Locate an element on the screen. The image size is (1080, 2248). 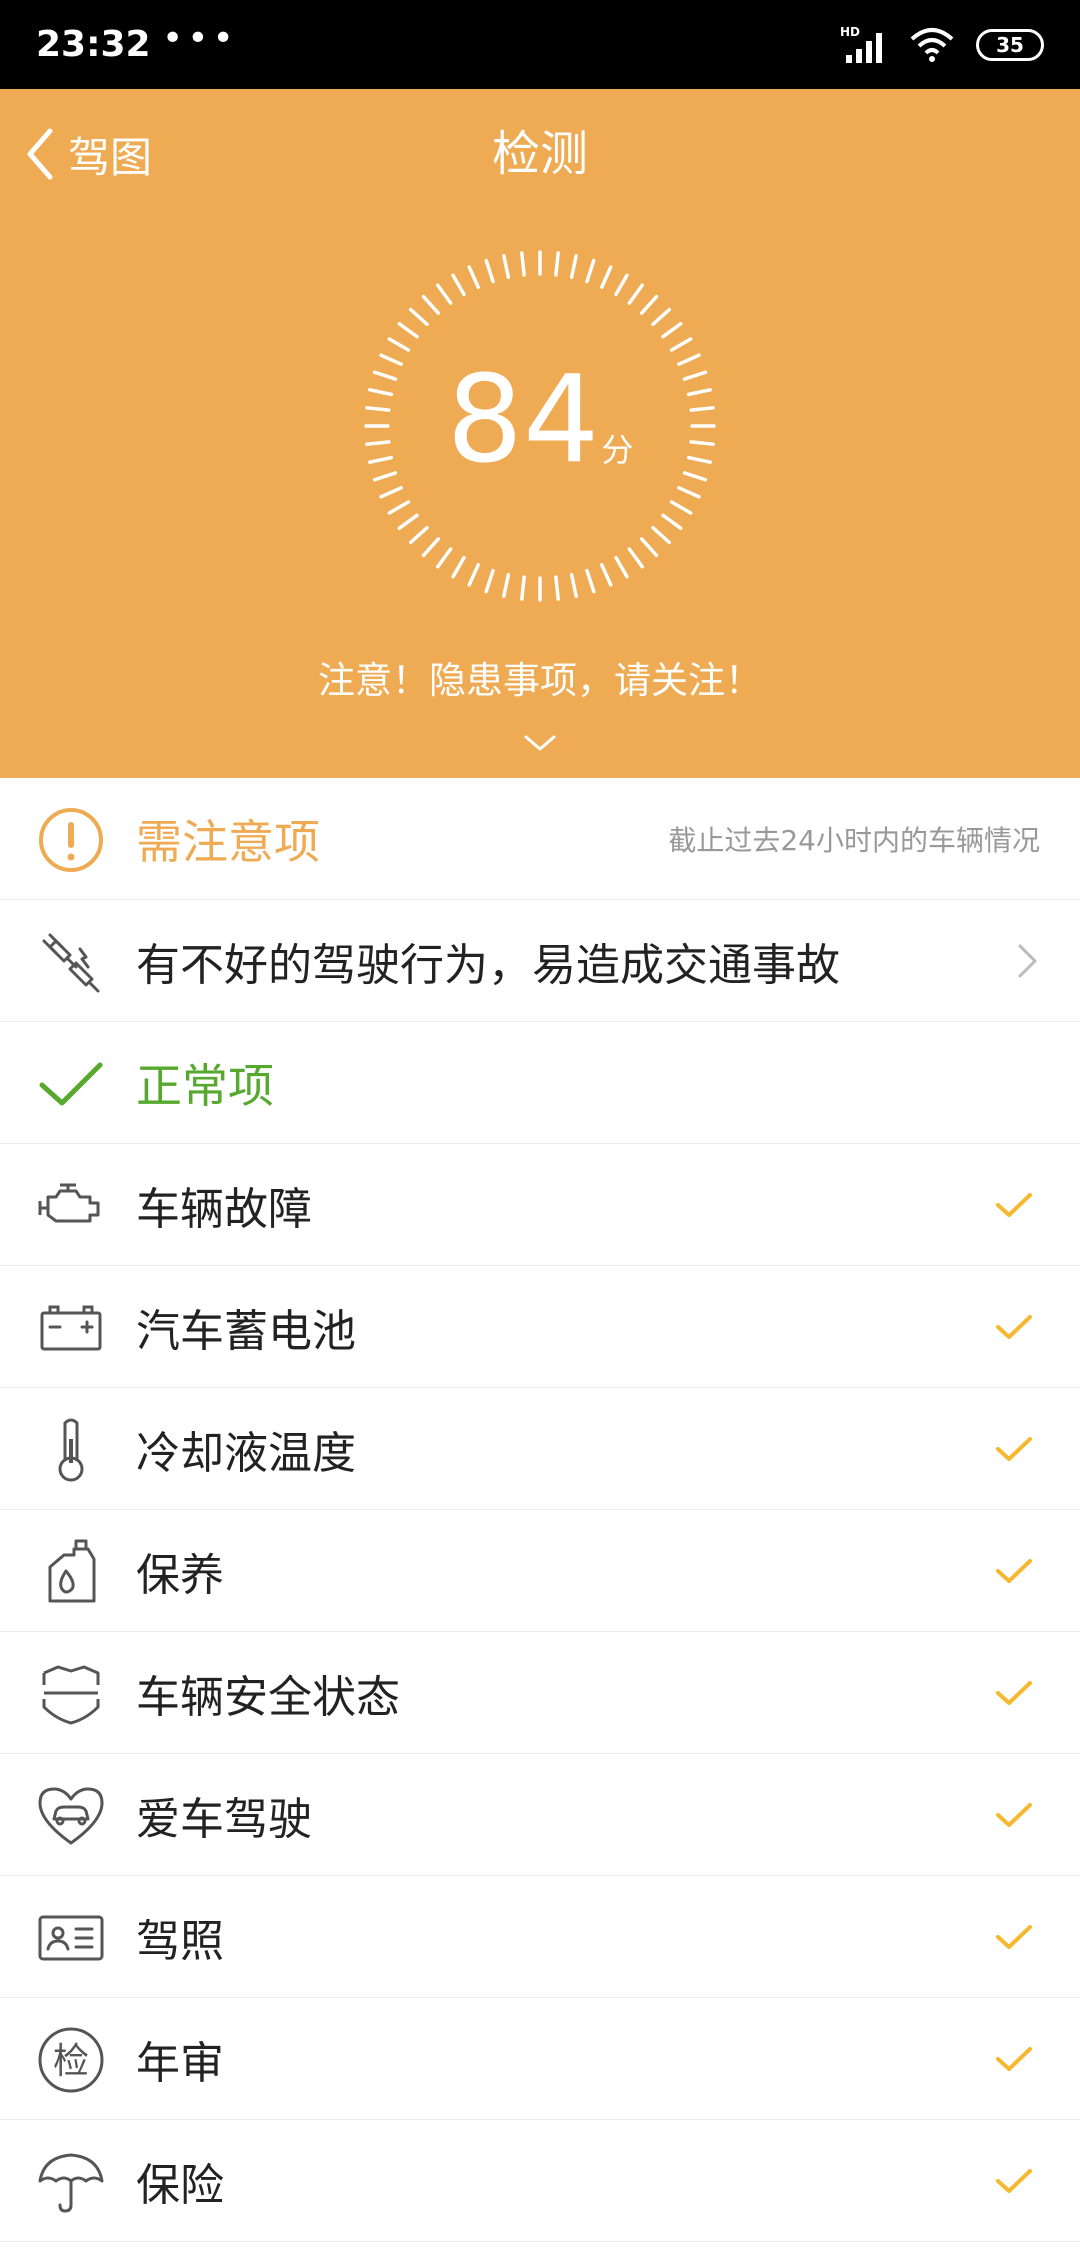
check-icon is located at coordinates (71, 1084).